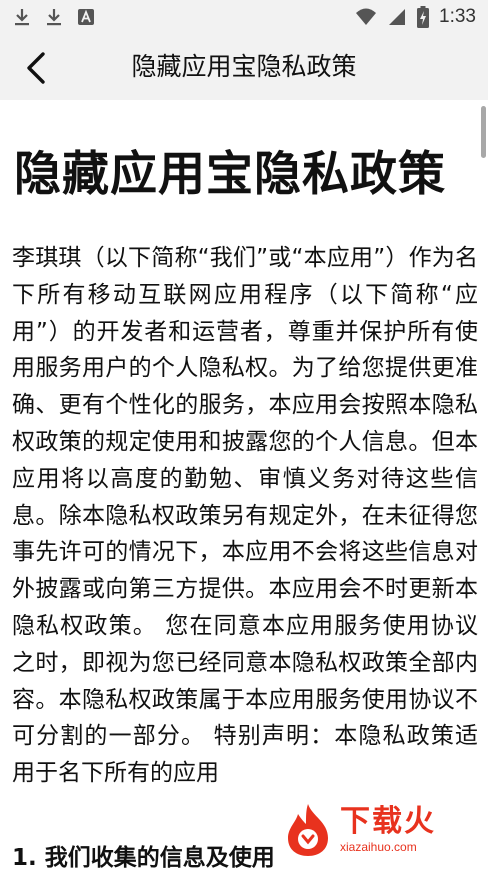 The image size is (488, 876). I want to click on status-bar-system: 1:33, so click(415, 17).